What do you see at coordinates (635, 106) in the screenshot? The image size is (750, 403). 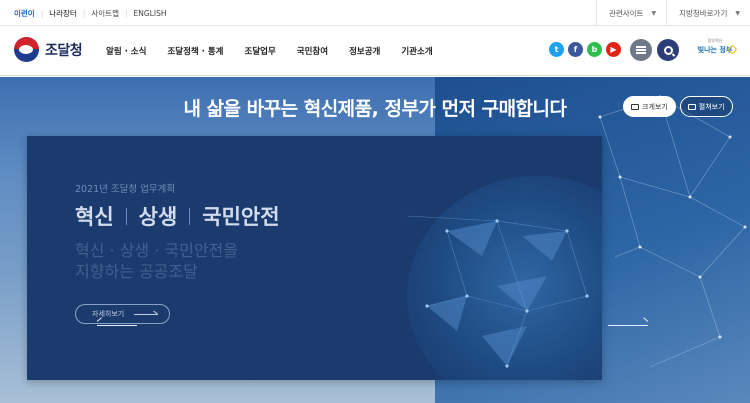 I see `zoom-icon` at bounding box center [635, 106].